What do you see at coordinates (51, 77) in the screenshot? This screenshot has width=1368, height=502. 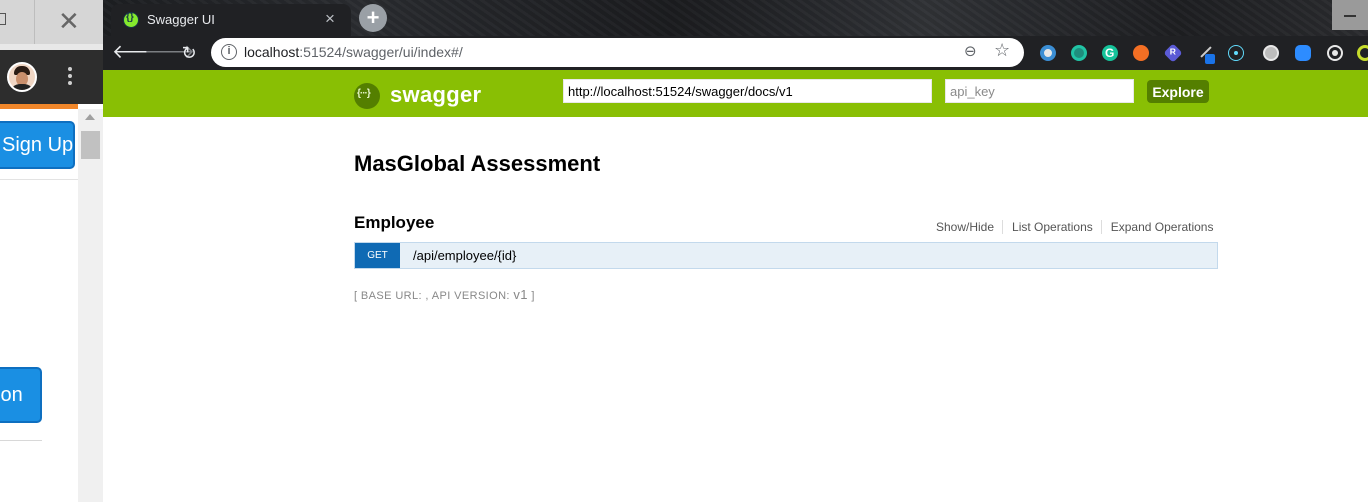 I see `background-window-toolbar` at bounding box center [51, 77].